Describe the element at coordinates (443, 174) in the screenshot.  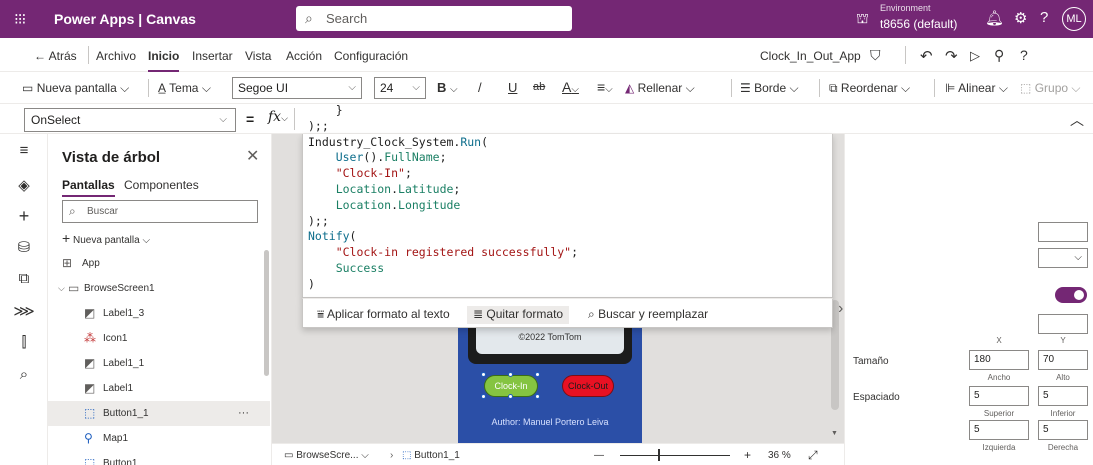
I see `code-line: "Clock-In";` at that location.